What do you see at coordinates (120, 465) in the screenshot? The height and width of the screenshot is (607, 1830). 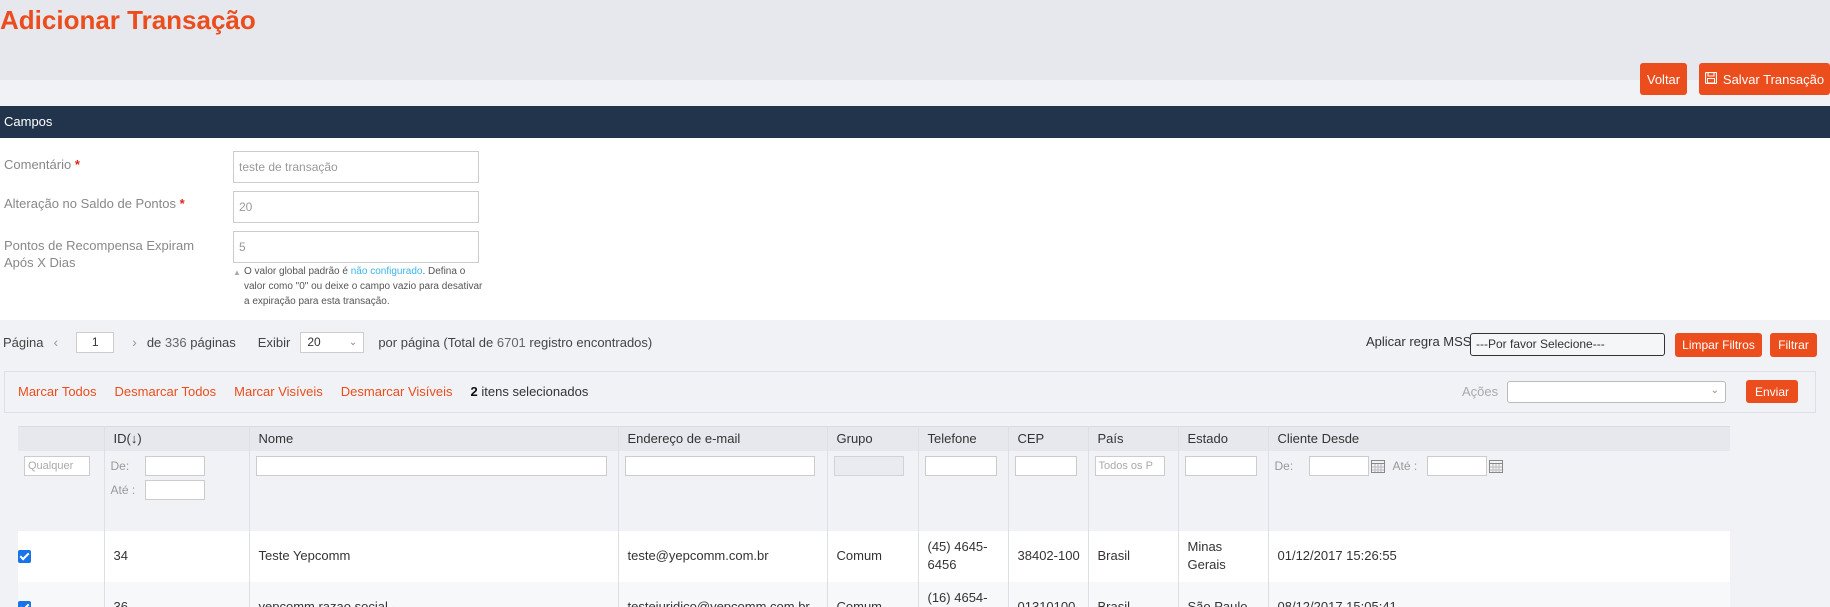 I see `id-from-label: De:` at bounding box center [120, 465].